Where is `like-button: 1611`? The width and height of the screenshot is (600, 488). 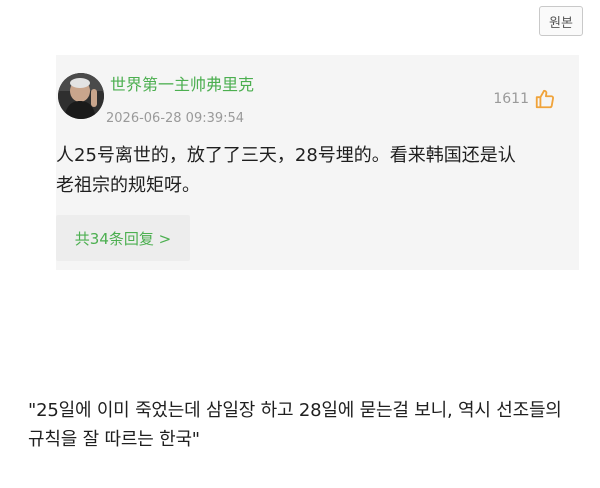 like-button: 1611 is located at coordinates (525, 99).